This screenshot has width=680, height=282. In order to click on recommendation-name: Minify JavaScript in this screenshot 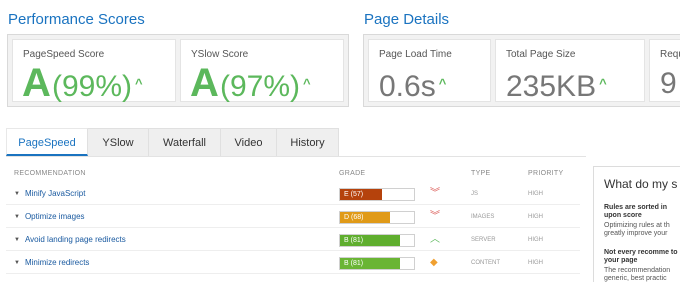, I will do `click(55, 193)`.